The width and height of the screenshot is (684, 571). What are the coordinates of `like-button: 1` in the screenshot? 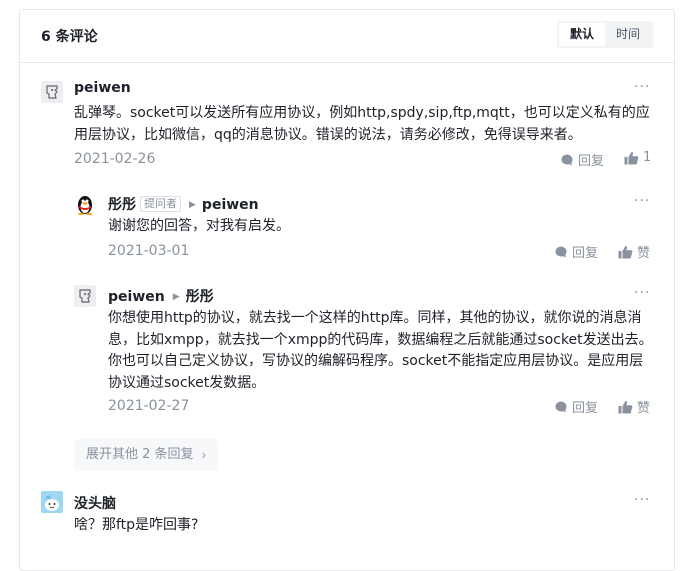 It's located at (637, 157).